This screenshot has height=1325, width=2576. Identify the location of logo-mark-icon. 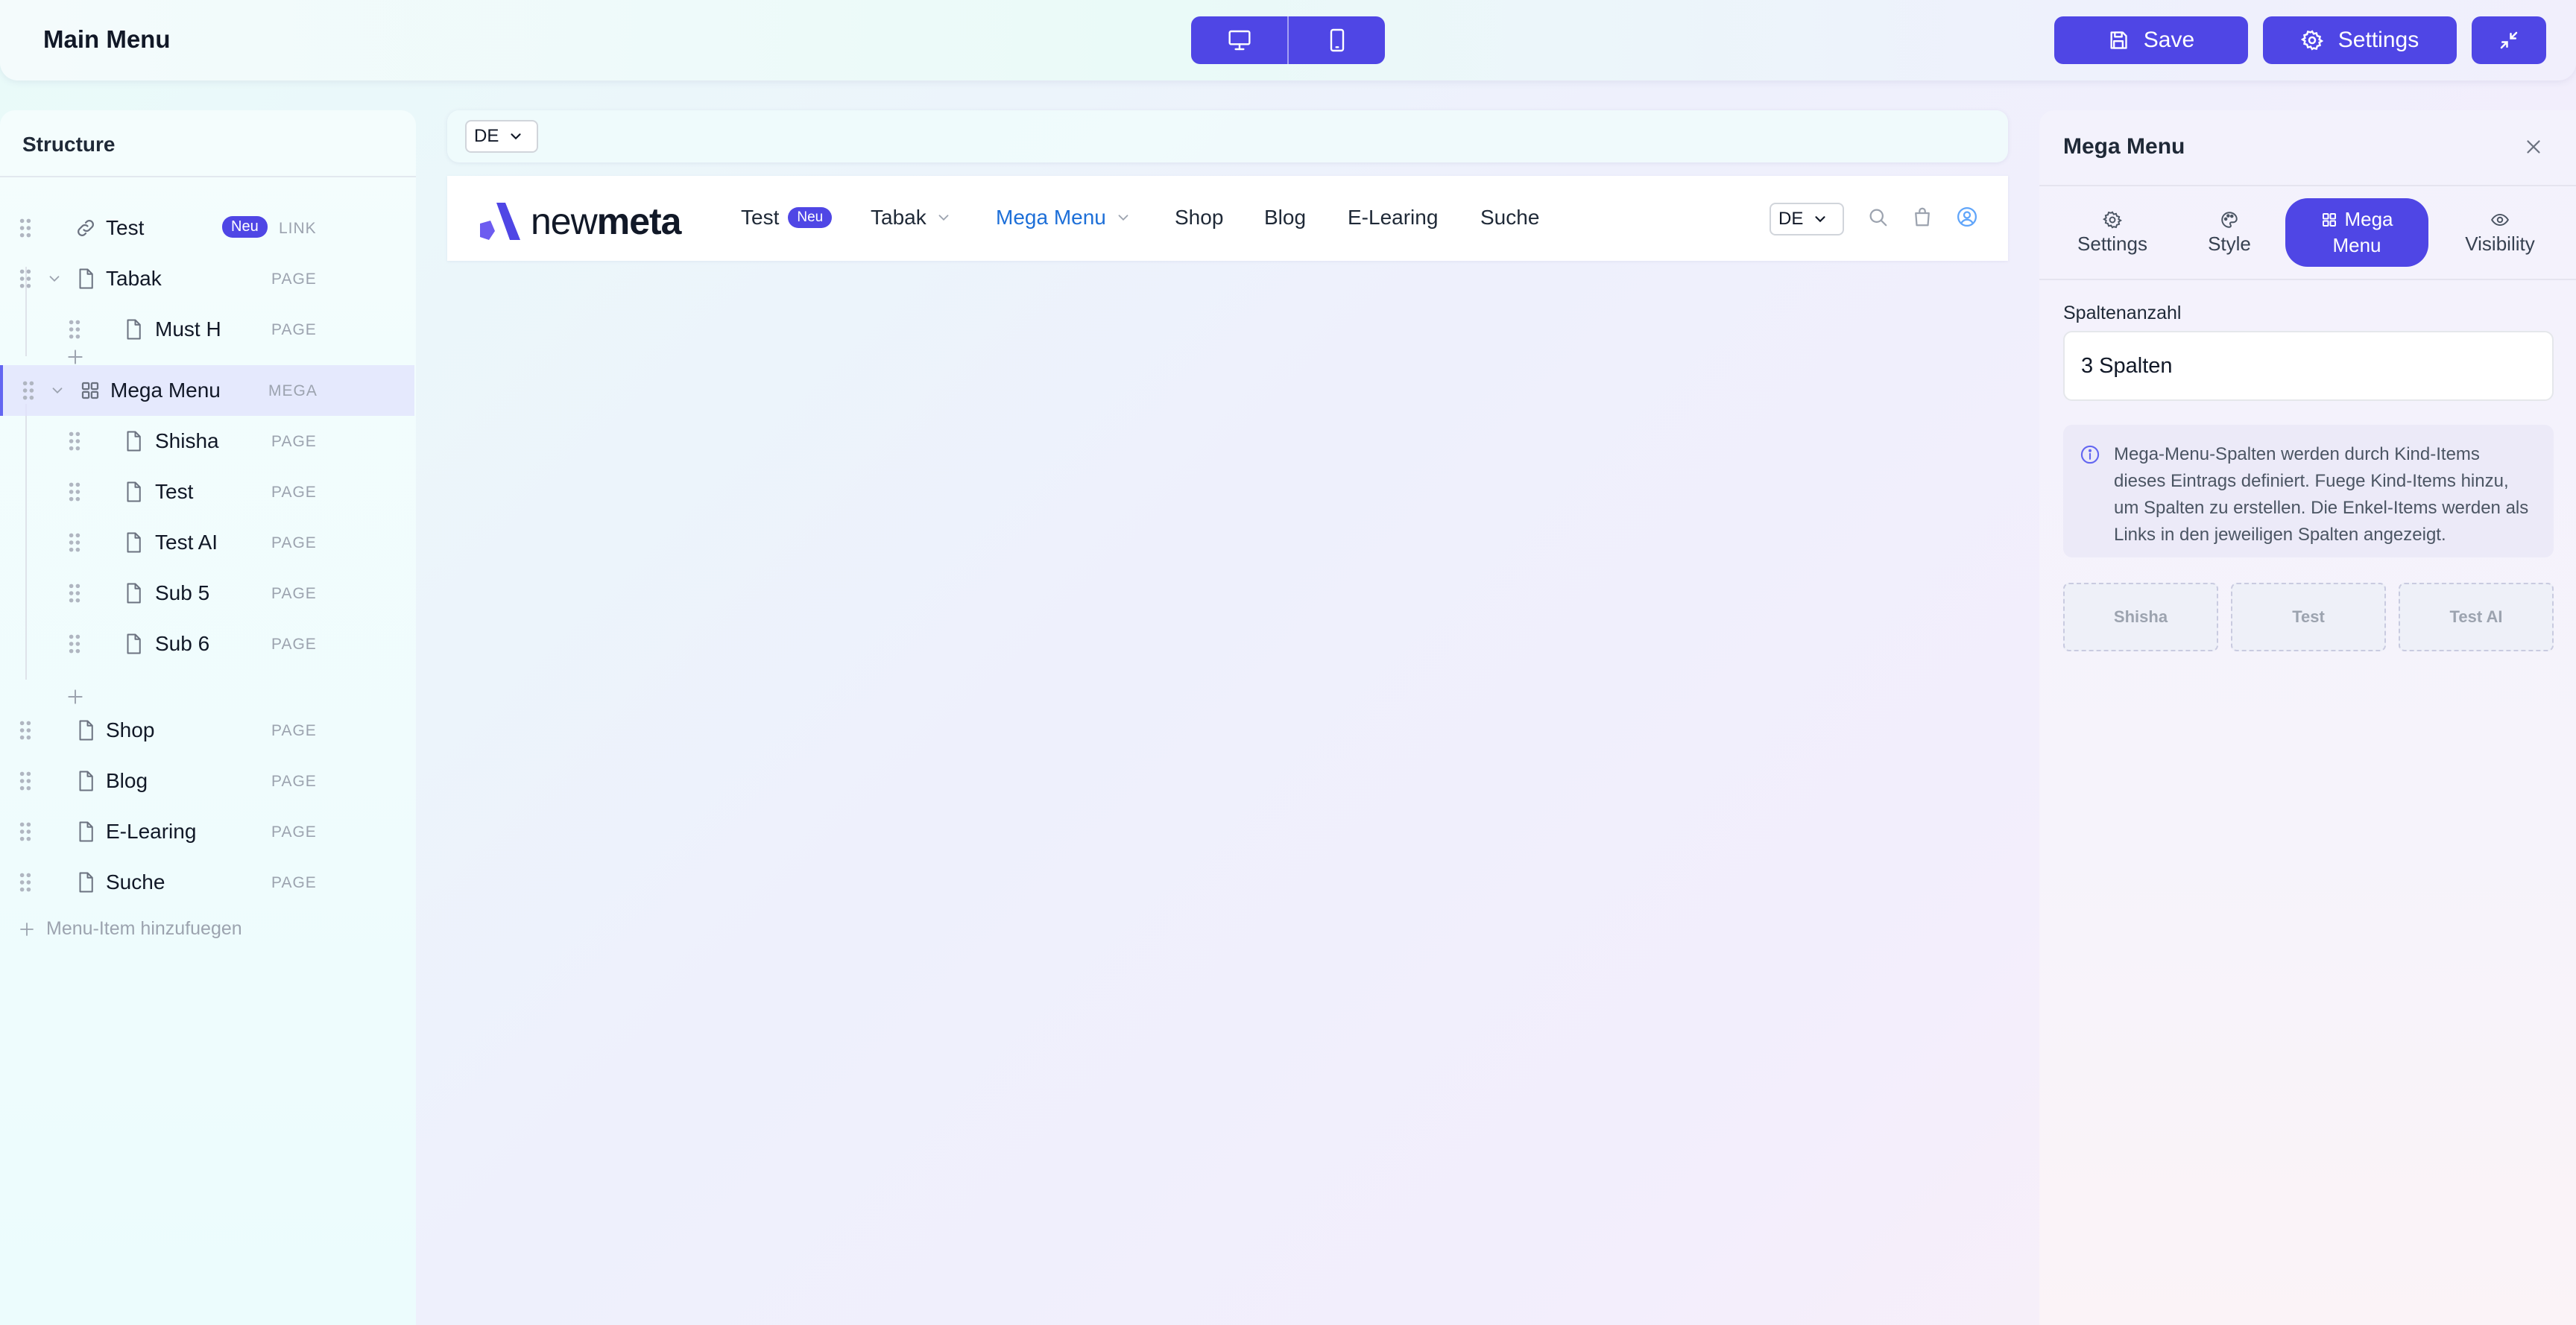
(500, 221).